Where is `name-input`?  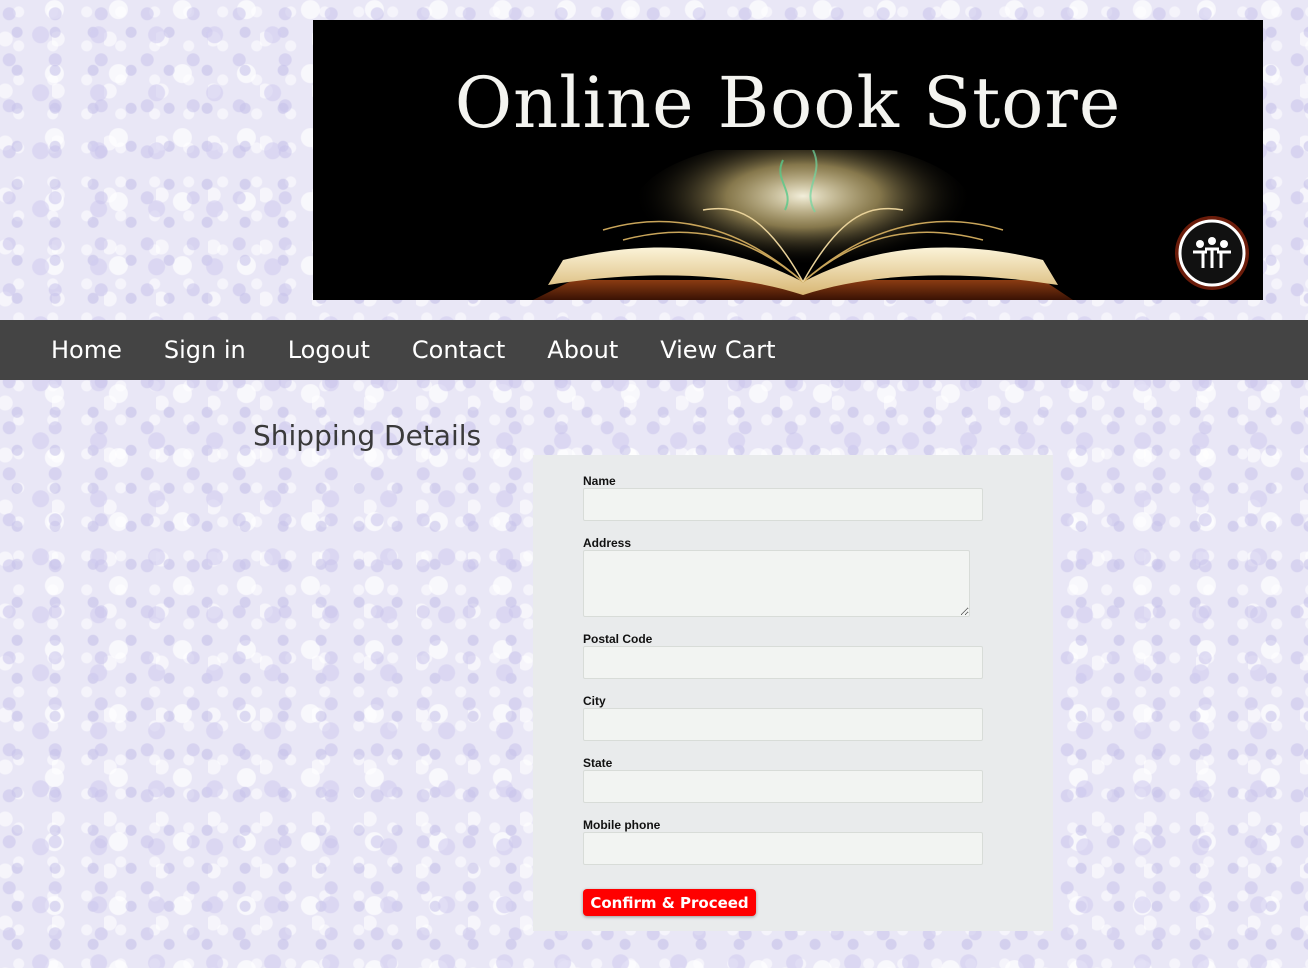
name-input is located at coordinates (783, 504).